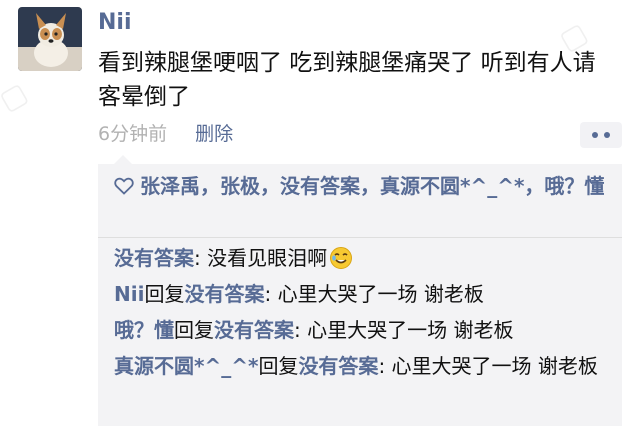 The height and width of the screenshot is (430, 640). What do you see at coordinates (124, 186) in the screenshot?
I see `heart-icon` at bounding box center [124, 186].